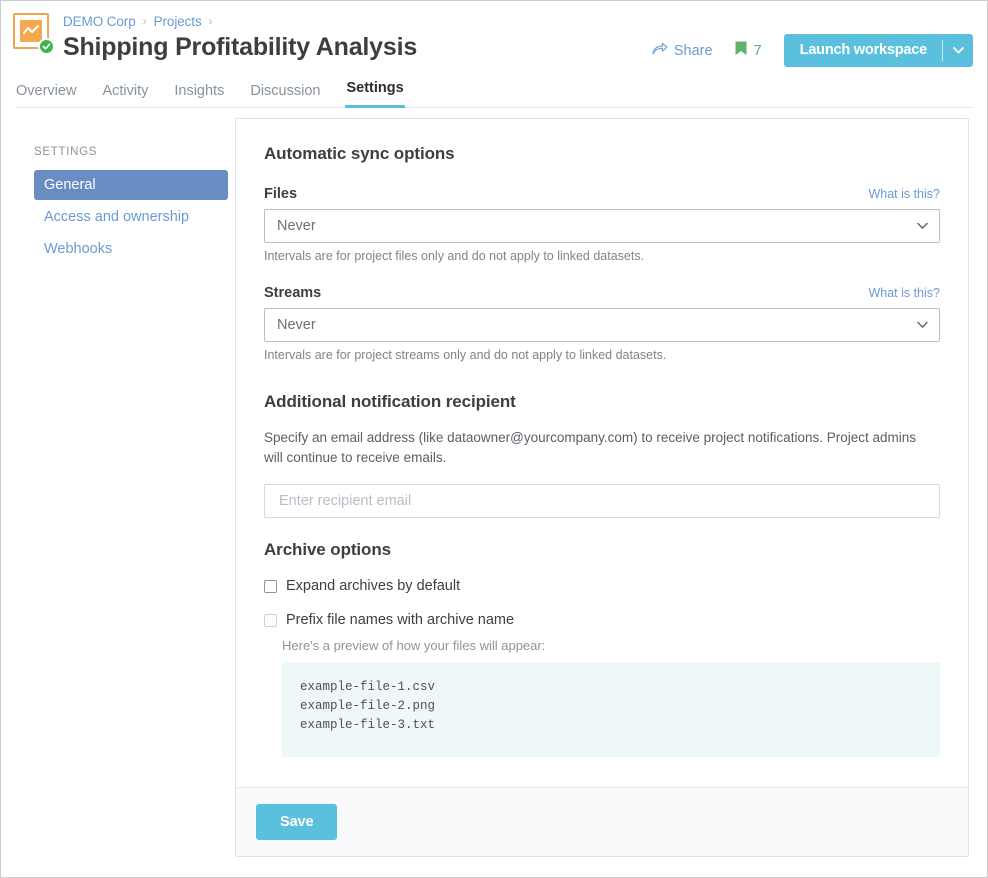  I want to click on files-label: Files, so click(281, 194).